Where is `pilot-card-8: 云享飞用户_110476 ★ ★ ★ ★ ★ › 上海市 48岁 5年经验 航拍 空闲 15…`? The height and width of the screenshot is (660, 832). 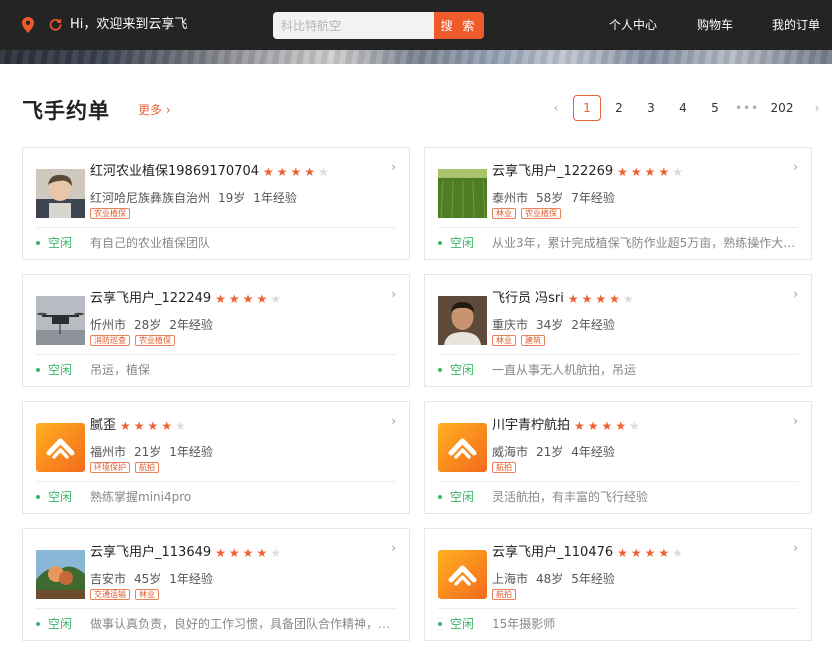
pilot-card-8: 云享飞用户_110476 ★ ★ ★ ★ ★ › 上海市 48岁 5年经验 航拍 空闲 15… is located at coordinates (618, 584).